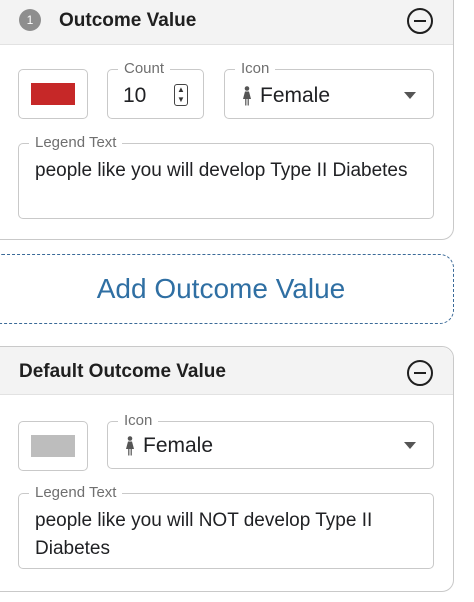  Describe the element at coordinates (226, 22) in the screenshot. I see `outcome-value-header: 1 Outcome Value` at that location.